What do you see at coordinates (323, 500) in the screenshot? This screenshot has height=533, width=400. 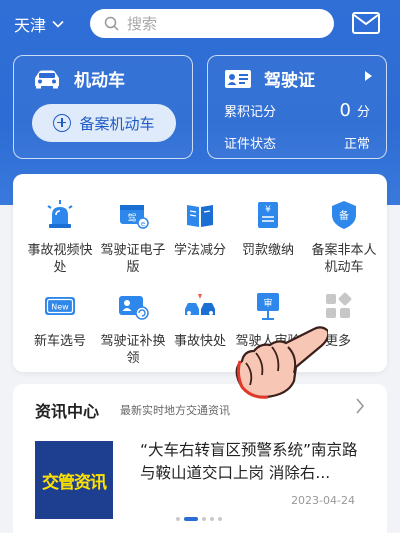 I see `news-date: 2023-04-24` at bounding box center [323, 500].